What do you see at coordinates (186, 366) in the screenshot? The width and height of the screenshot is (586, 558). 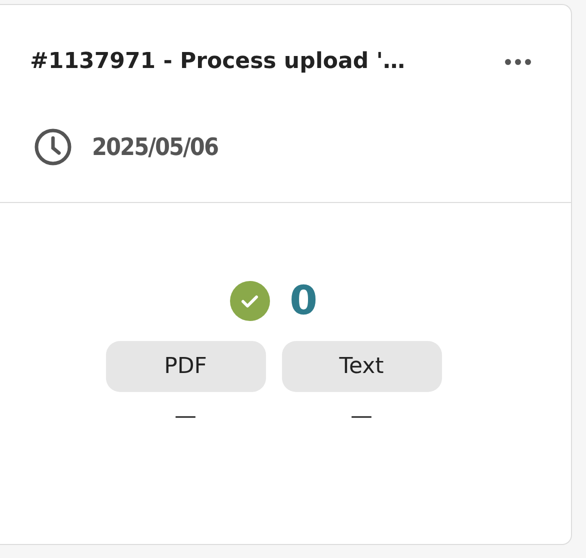 I see `format-button: PDF` at bounding box center [186, 366].